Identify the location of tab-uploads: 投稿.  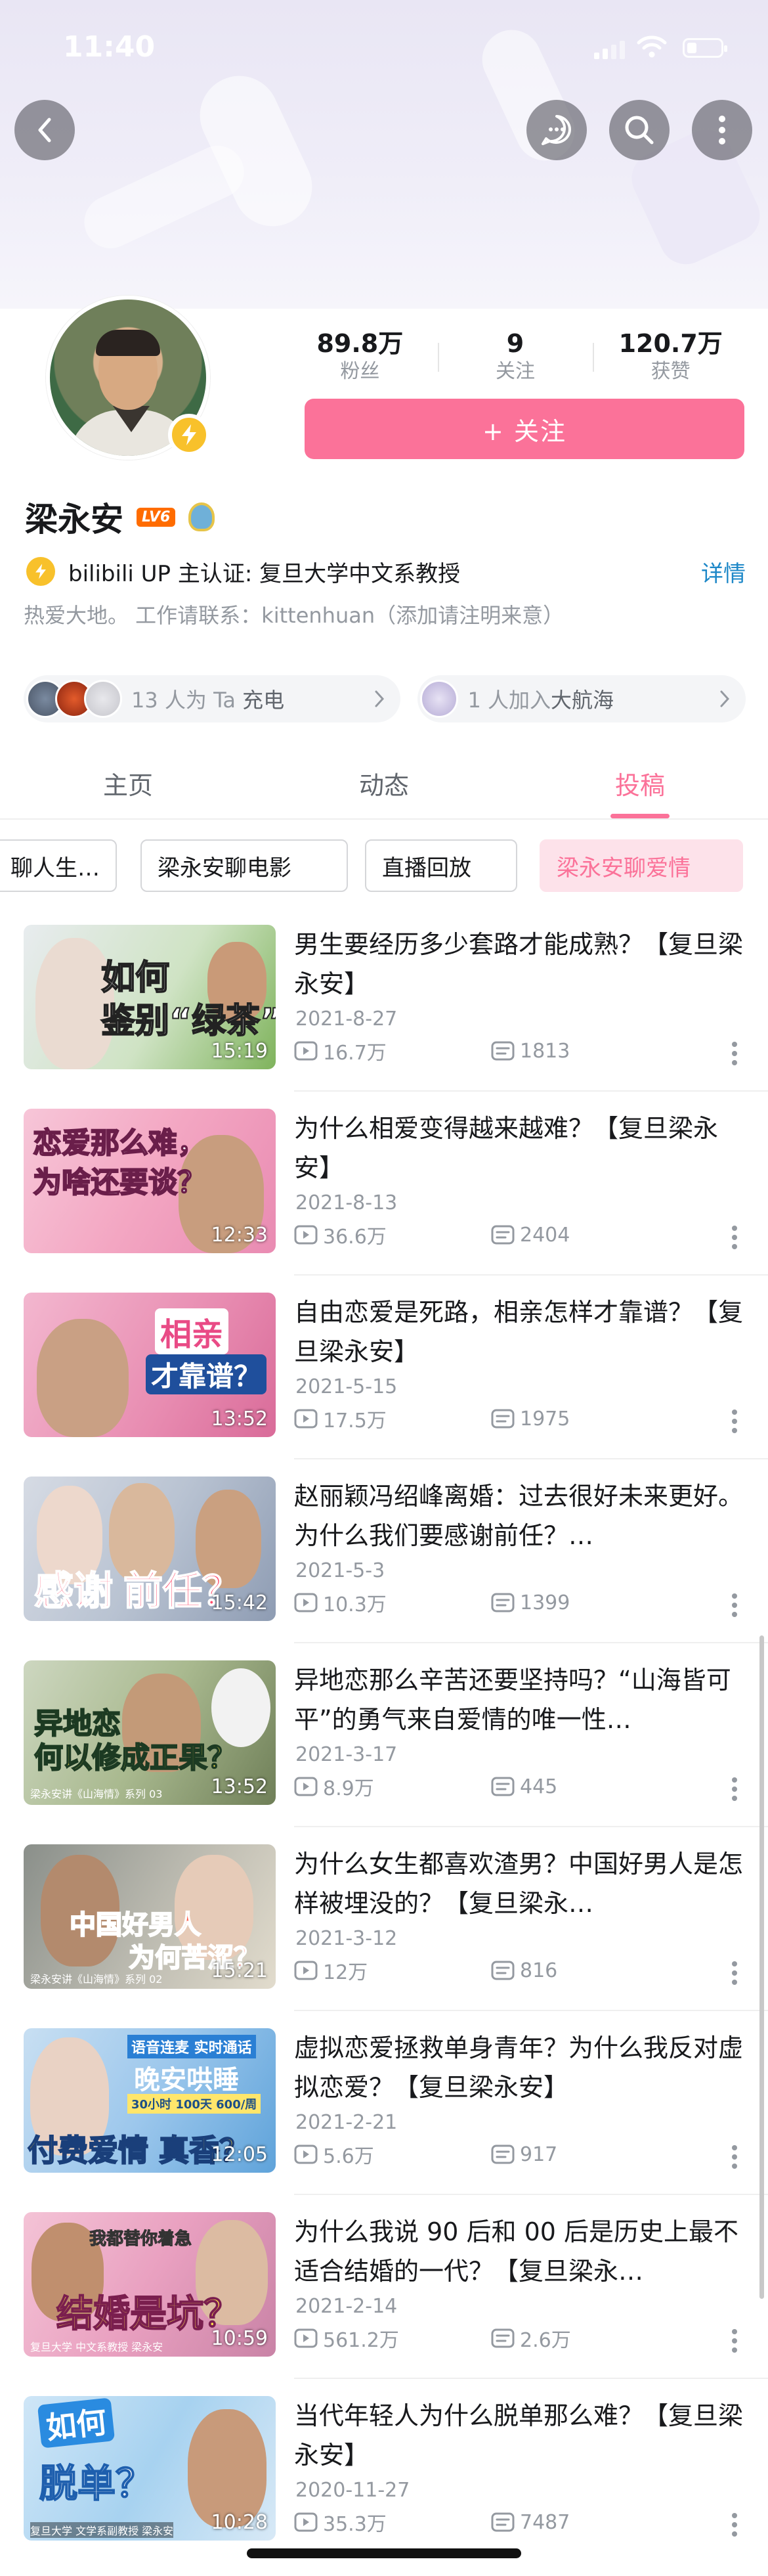
(640, 786).